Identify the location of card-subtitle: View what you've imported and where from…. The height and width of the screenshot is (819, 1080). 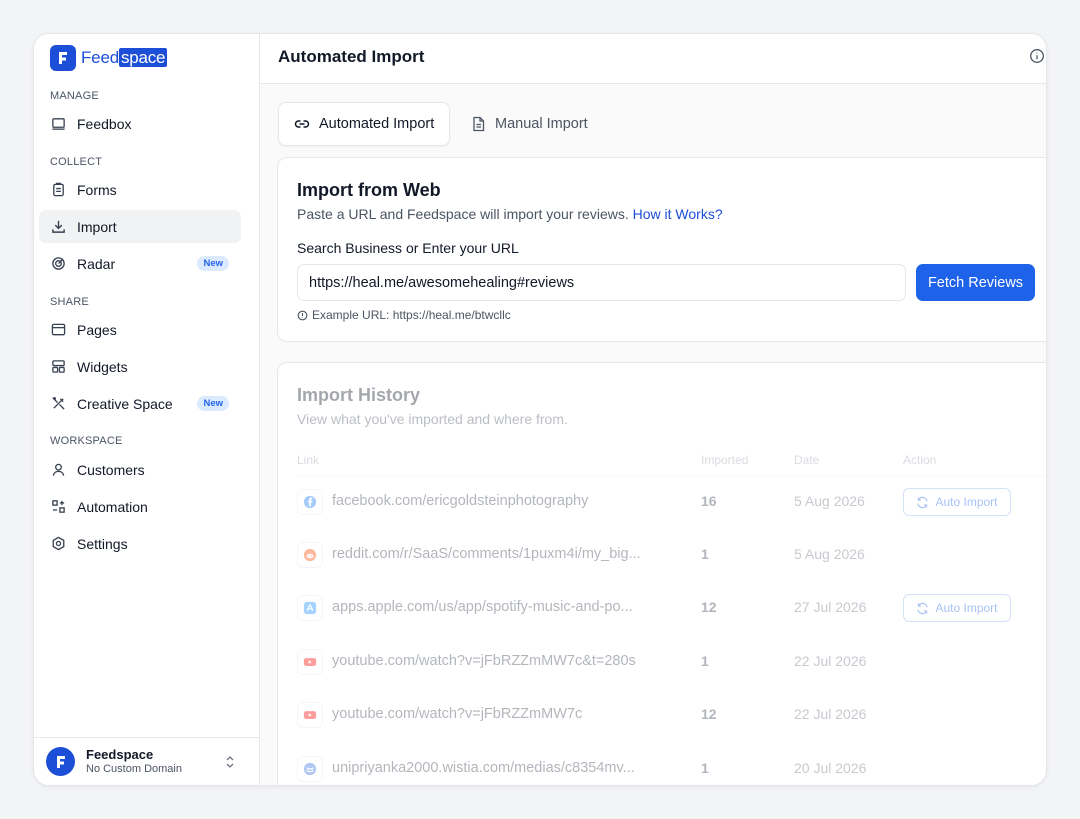
(432, 419).